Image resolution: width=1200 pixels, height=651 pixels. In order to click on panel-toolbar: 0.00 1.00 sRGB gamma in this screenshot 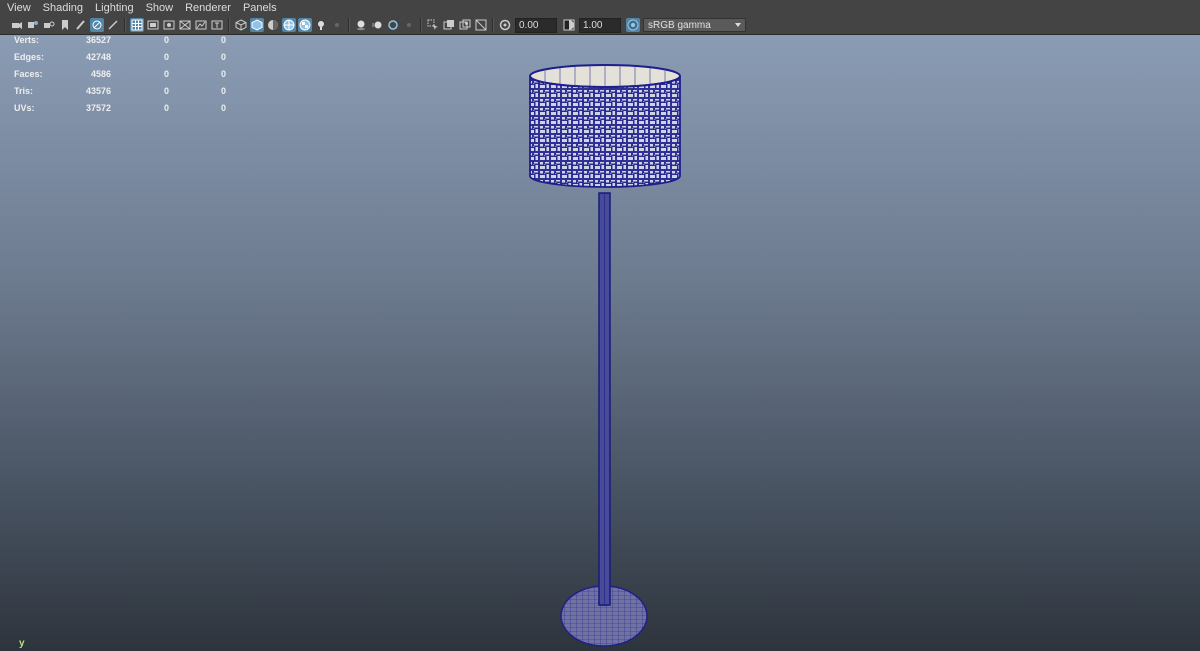, I will do `click(600, 25)`.